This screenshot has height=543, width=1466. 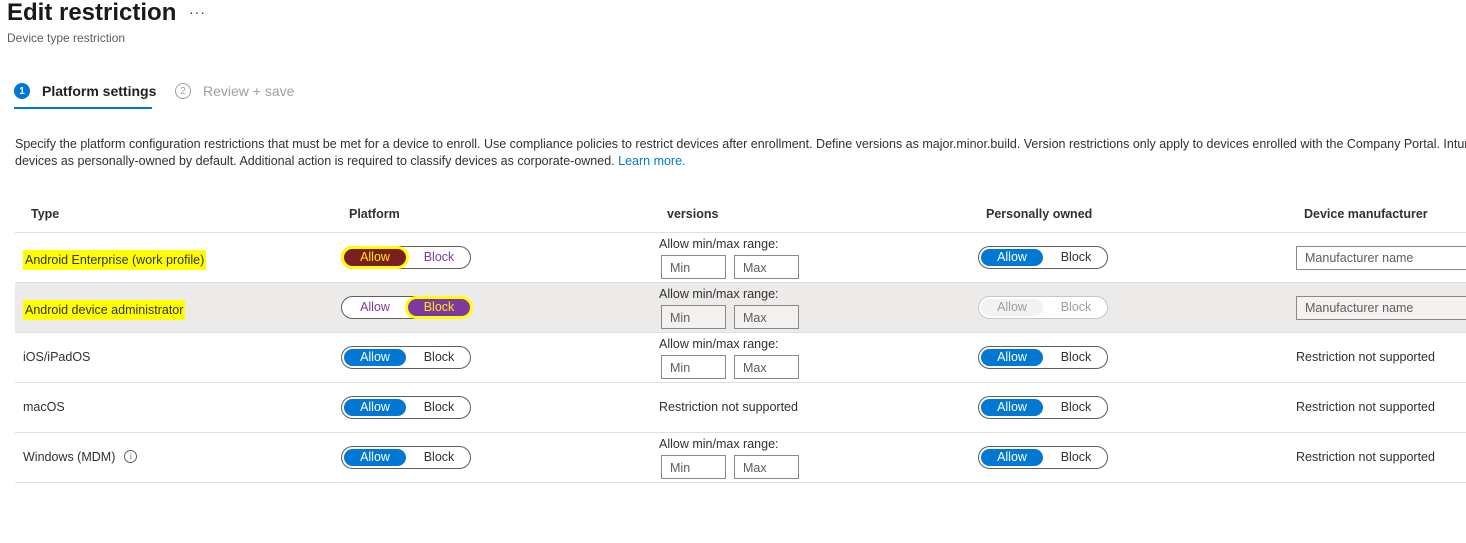 What do you see at coordinates (374, 214) in the screenshot?
I see `header-platform: Platform` at bounding box center [374, 214].